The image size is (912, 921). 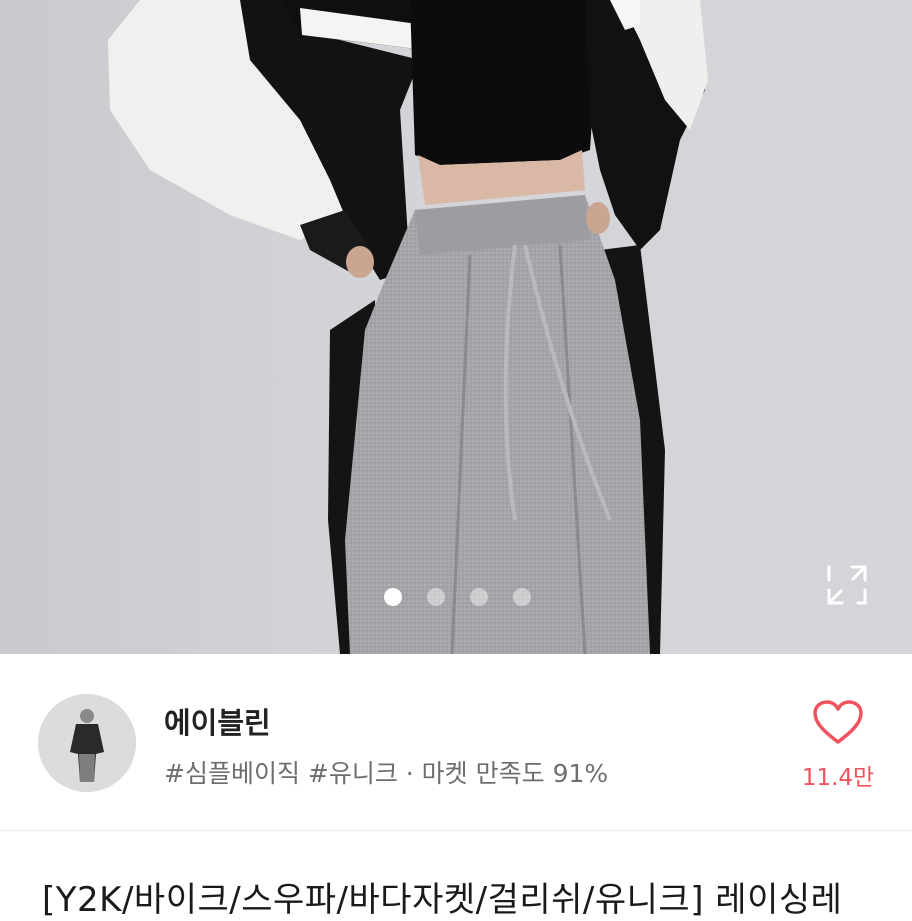 What do you see at coordinates (442, 900) in the screenshot?
I see `product-title: [Y2K/바이크/스우파/바다자켓/걸리쉬/유니크] 레이싱레` at bounding box center [442, 900].